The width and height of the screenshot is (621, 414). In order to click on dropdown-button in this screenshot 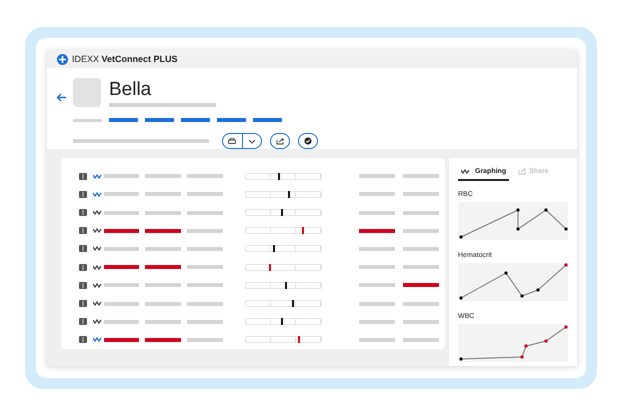, I will do `click(252, 141)`.